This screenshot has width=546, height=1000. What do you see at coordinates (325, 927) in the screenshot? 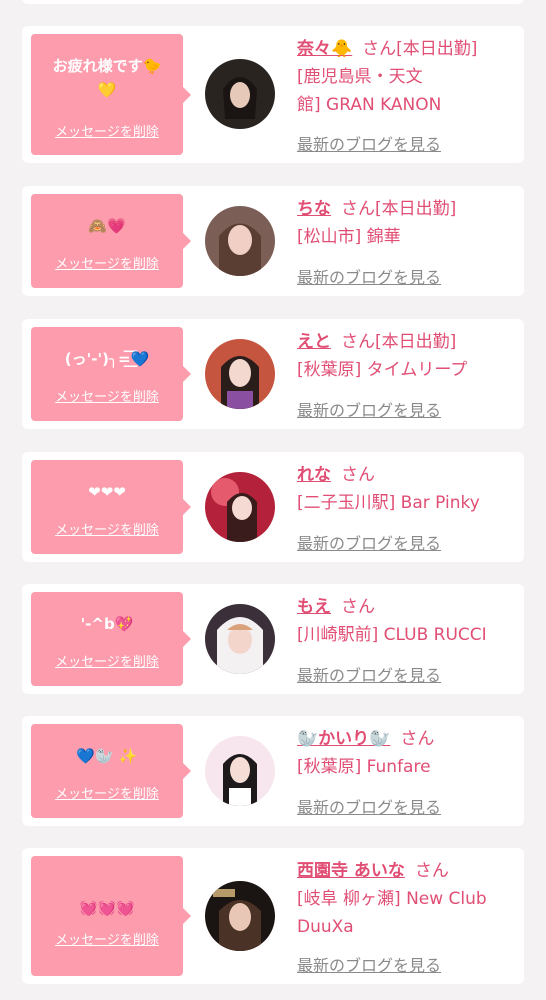
I see `shop-name: DuuXa` at bounding box center [325, 927].